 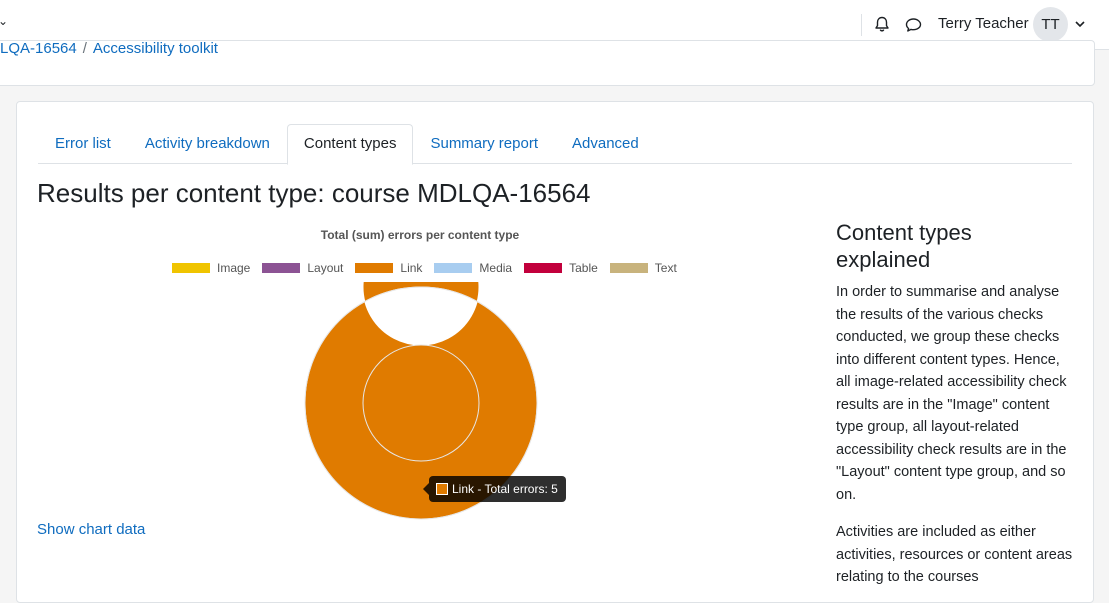 What do you see at coordinates (484, 144) in the screenshot?
I see `tab-summary-report: Summary report` at bounding box center [484, 144].